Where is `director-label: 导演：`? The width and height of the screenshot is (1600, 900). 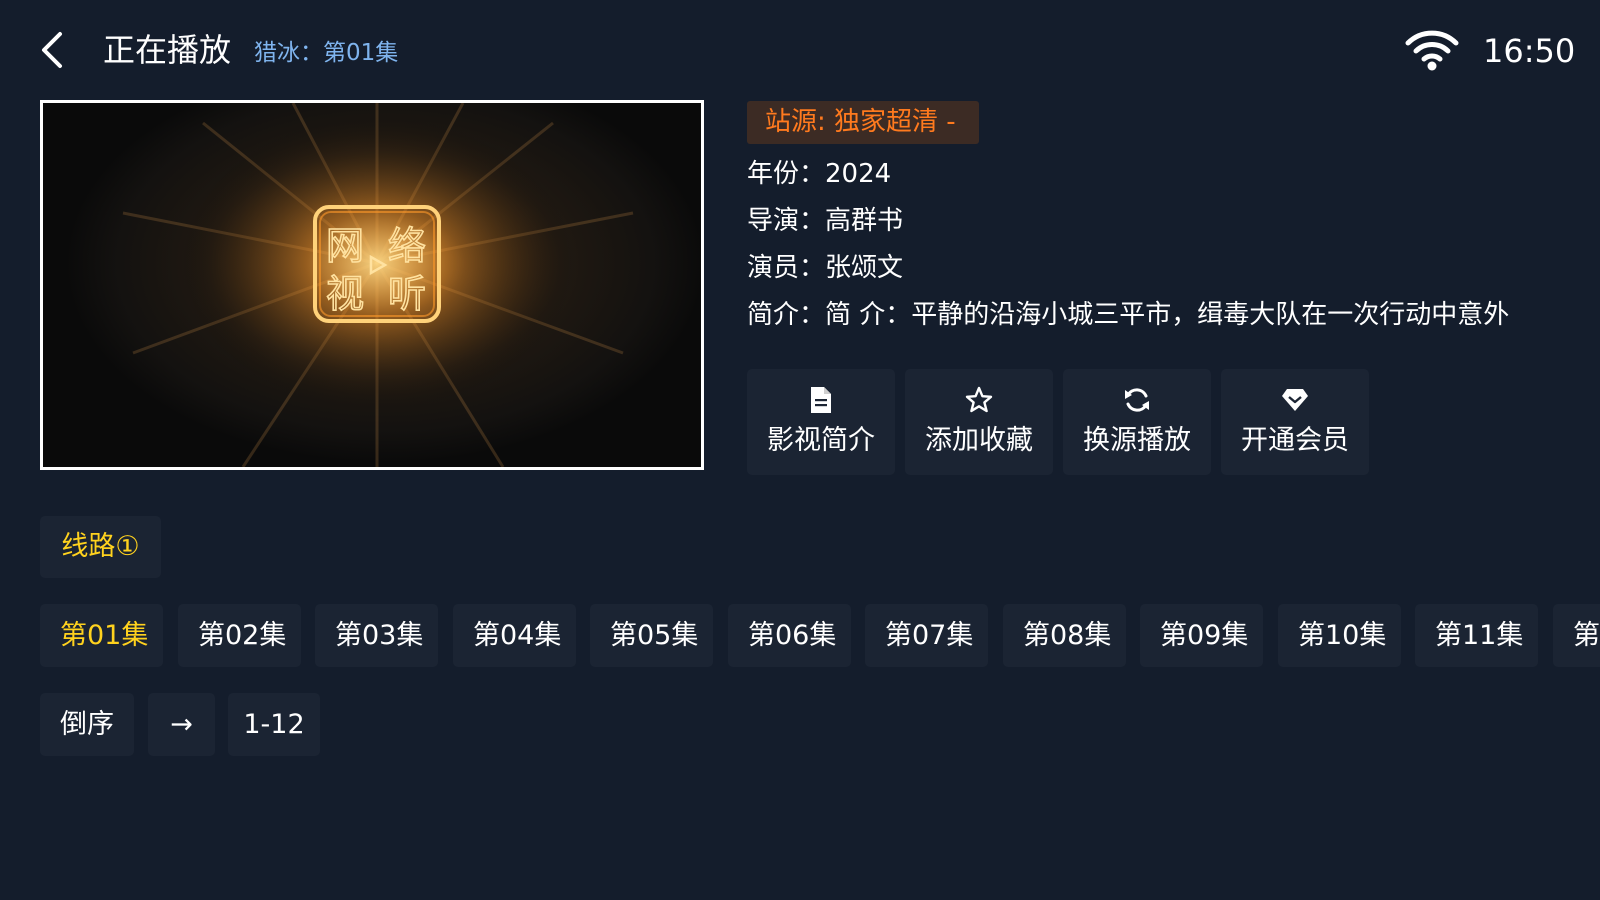 director-label: 导演： is located at coordinates (786, 221).